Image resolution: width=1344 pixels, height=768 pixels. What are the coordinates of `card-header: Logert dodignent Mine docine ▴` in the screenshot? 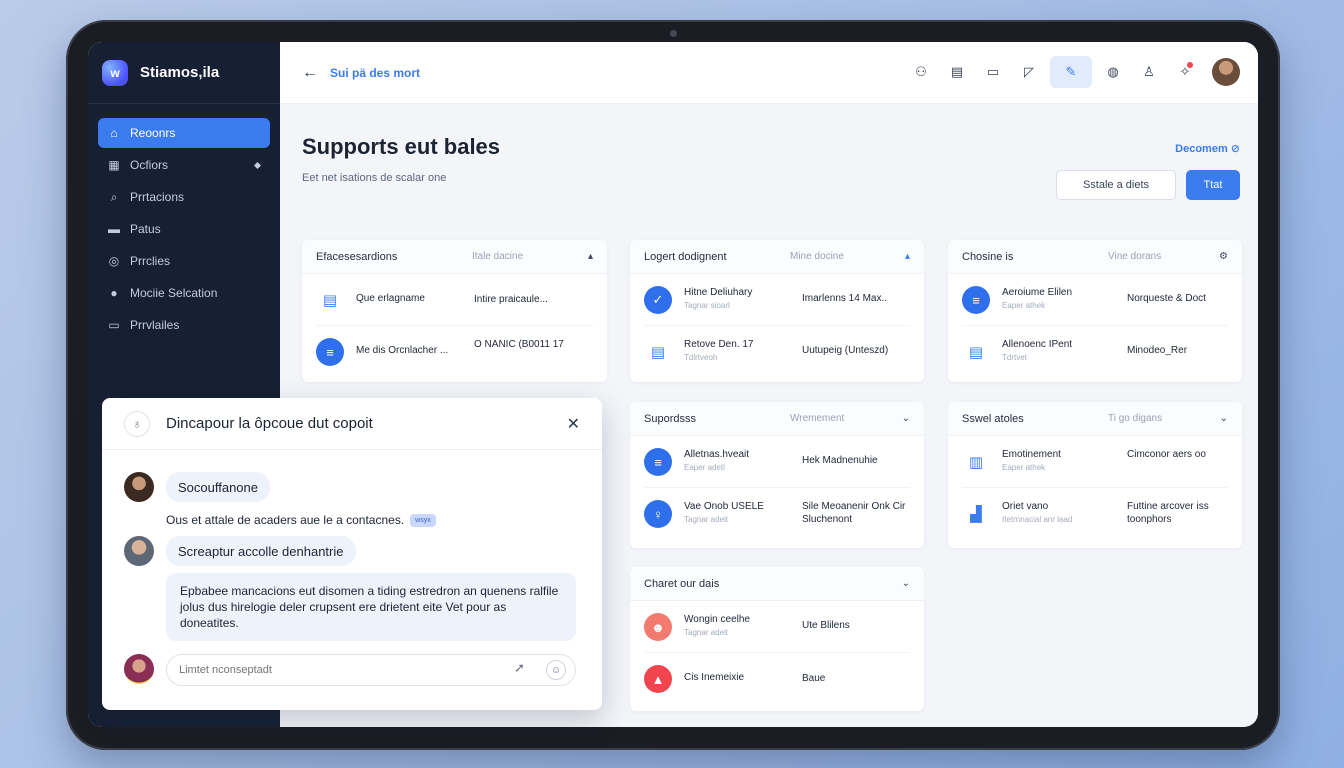 It's located at (777, 257).